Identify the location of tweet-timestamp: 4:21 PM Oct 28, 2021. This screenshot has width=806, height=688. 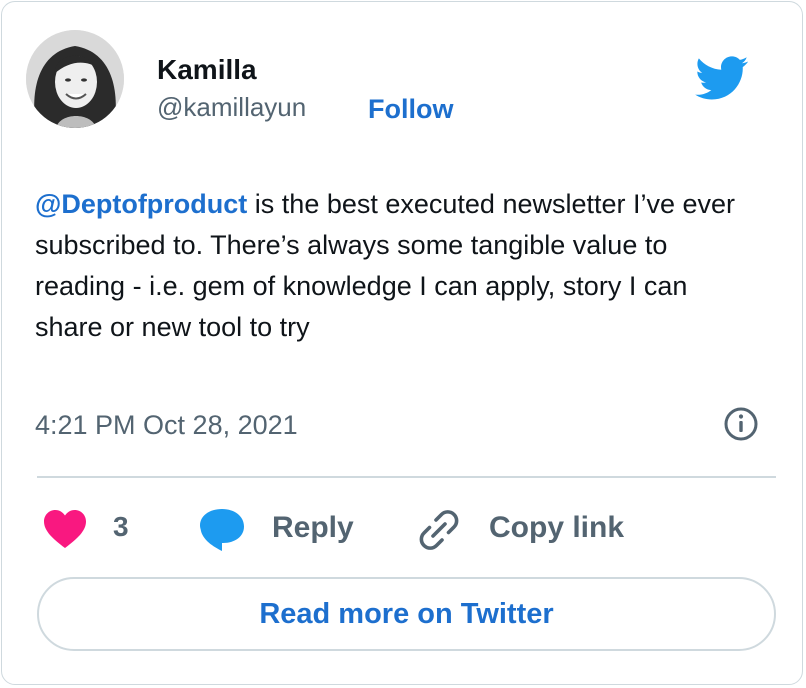
(166, 425).